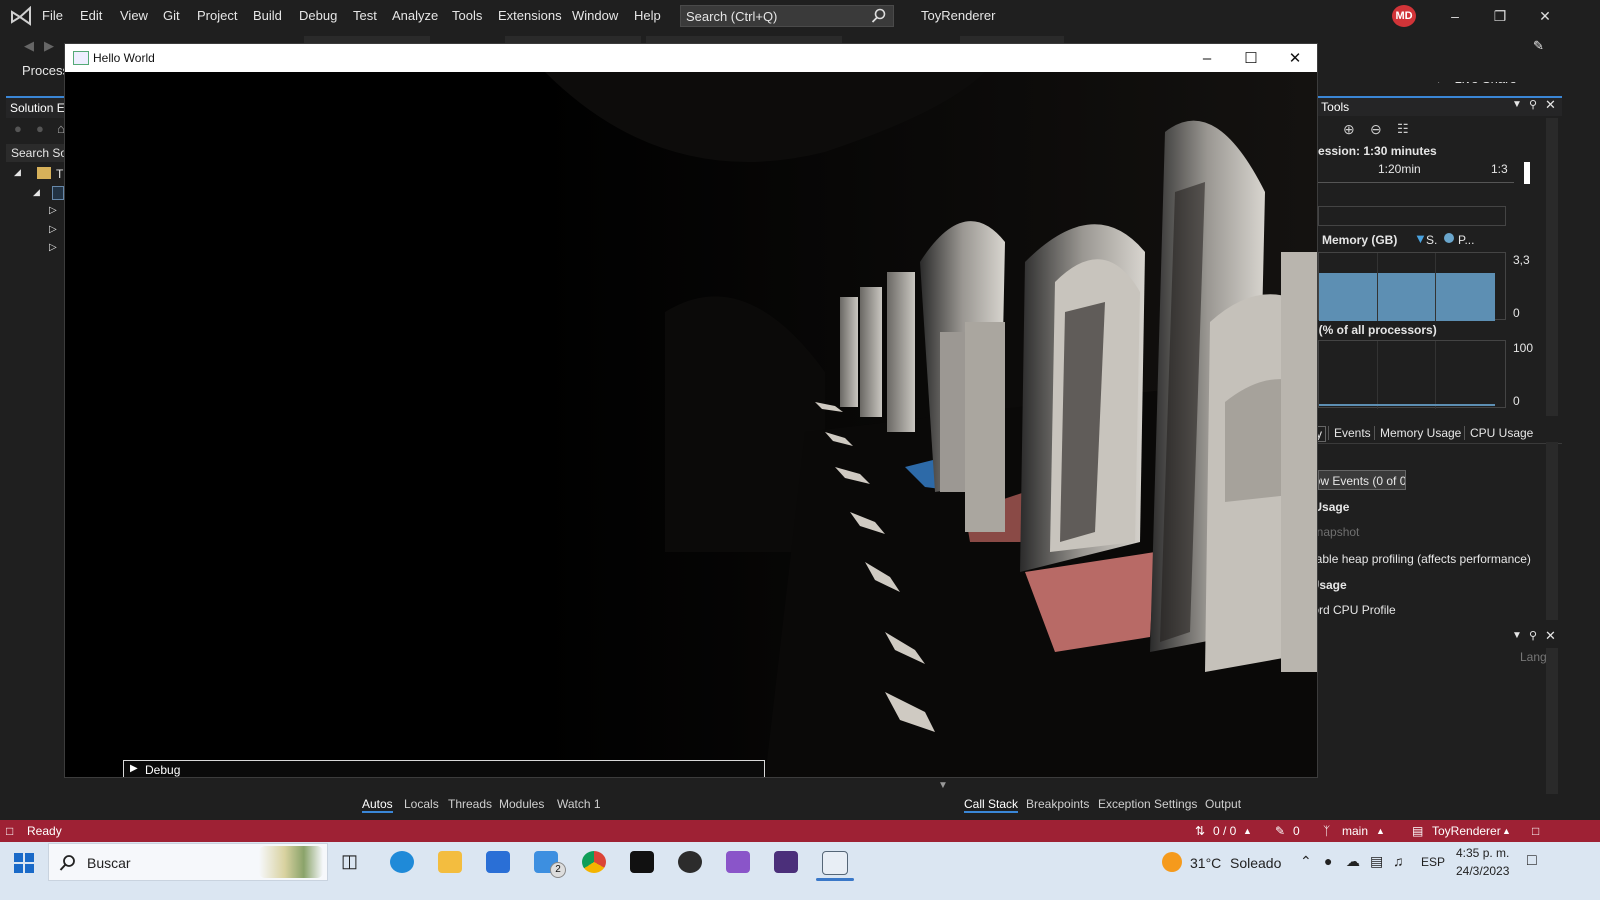  Describe the element at coordinates (1535, 831) in the screenshot. I see `notification-bell-icon: □` at that location.